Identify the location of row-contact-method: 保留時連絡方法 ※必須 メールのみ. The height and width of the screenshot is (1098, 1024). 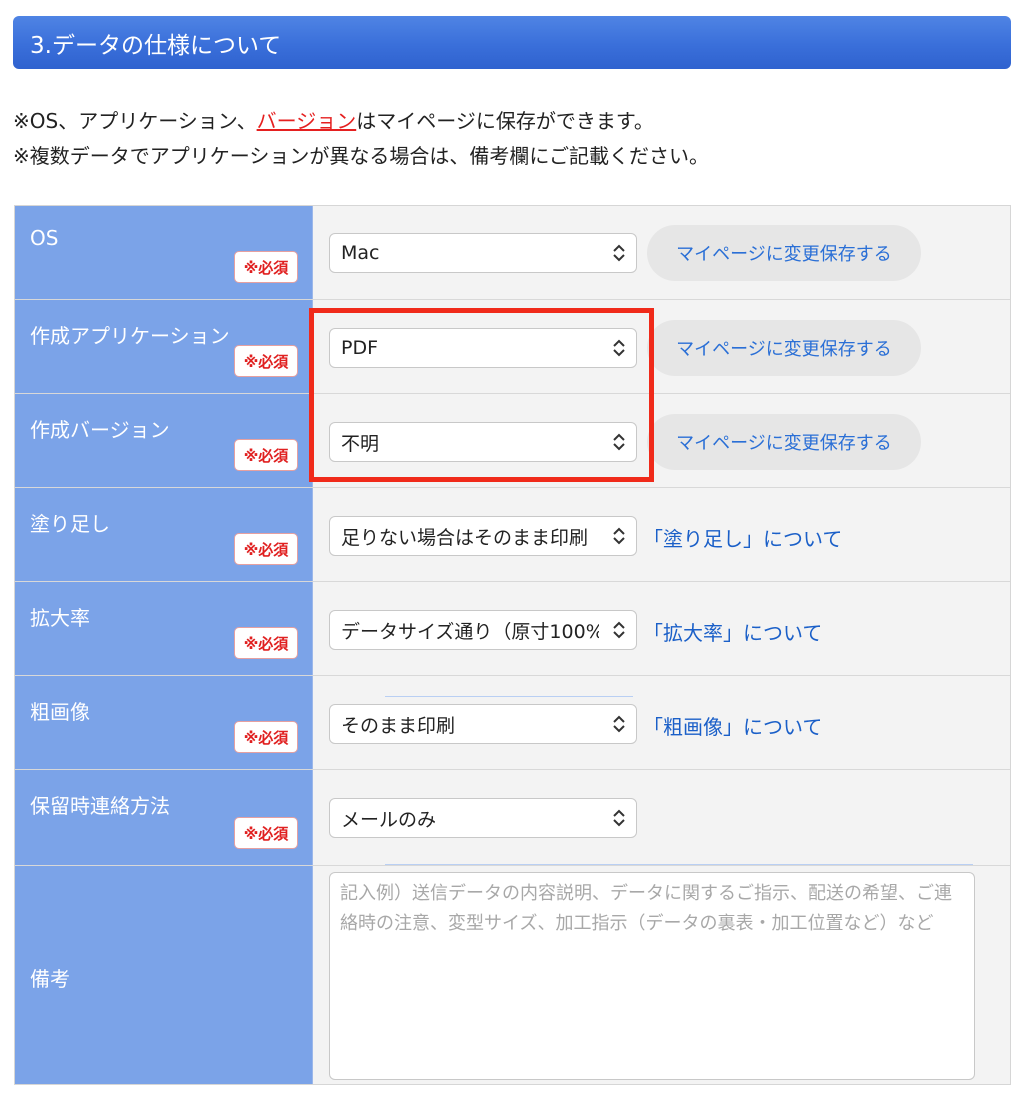
(512, 818).